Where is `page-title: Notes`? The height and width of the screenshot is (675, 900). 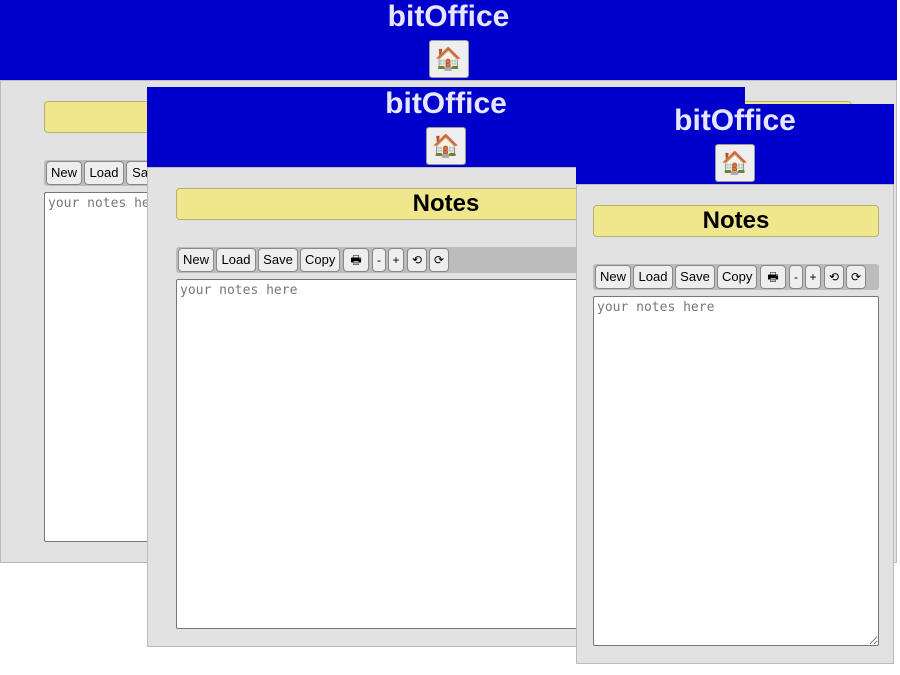 page-title: Notes is located at coordinates (736, 221).